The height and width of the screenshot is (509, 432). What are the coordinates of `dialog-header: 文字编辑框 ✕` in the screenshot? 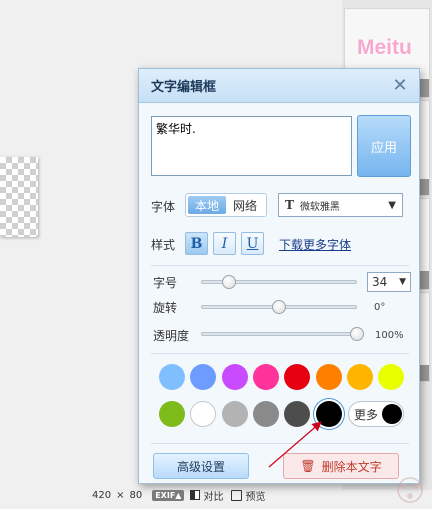 It's located at (279, 86).